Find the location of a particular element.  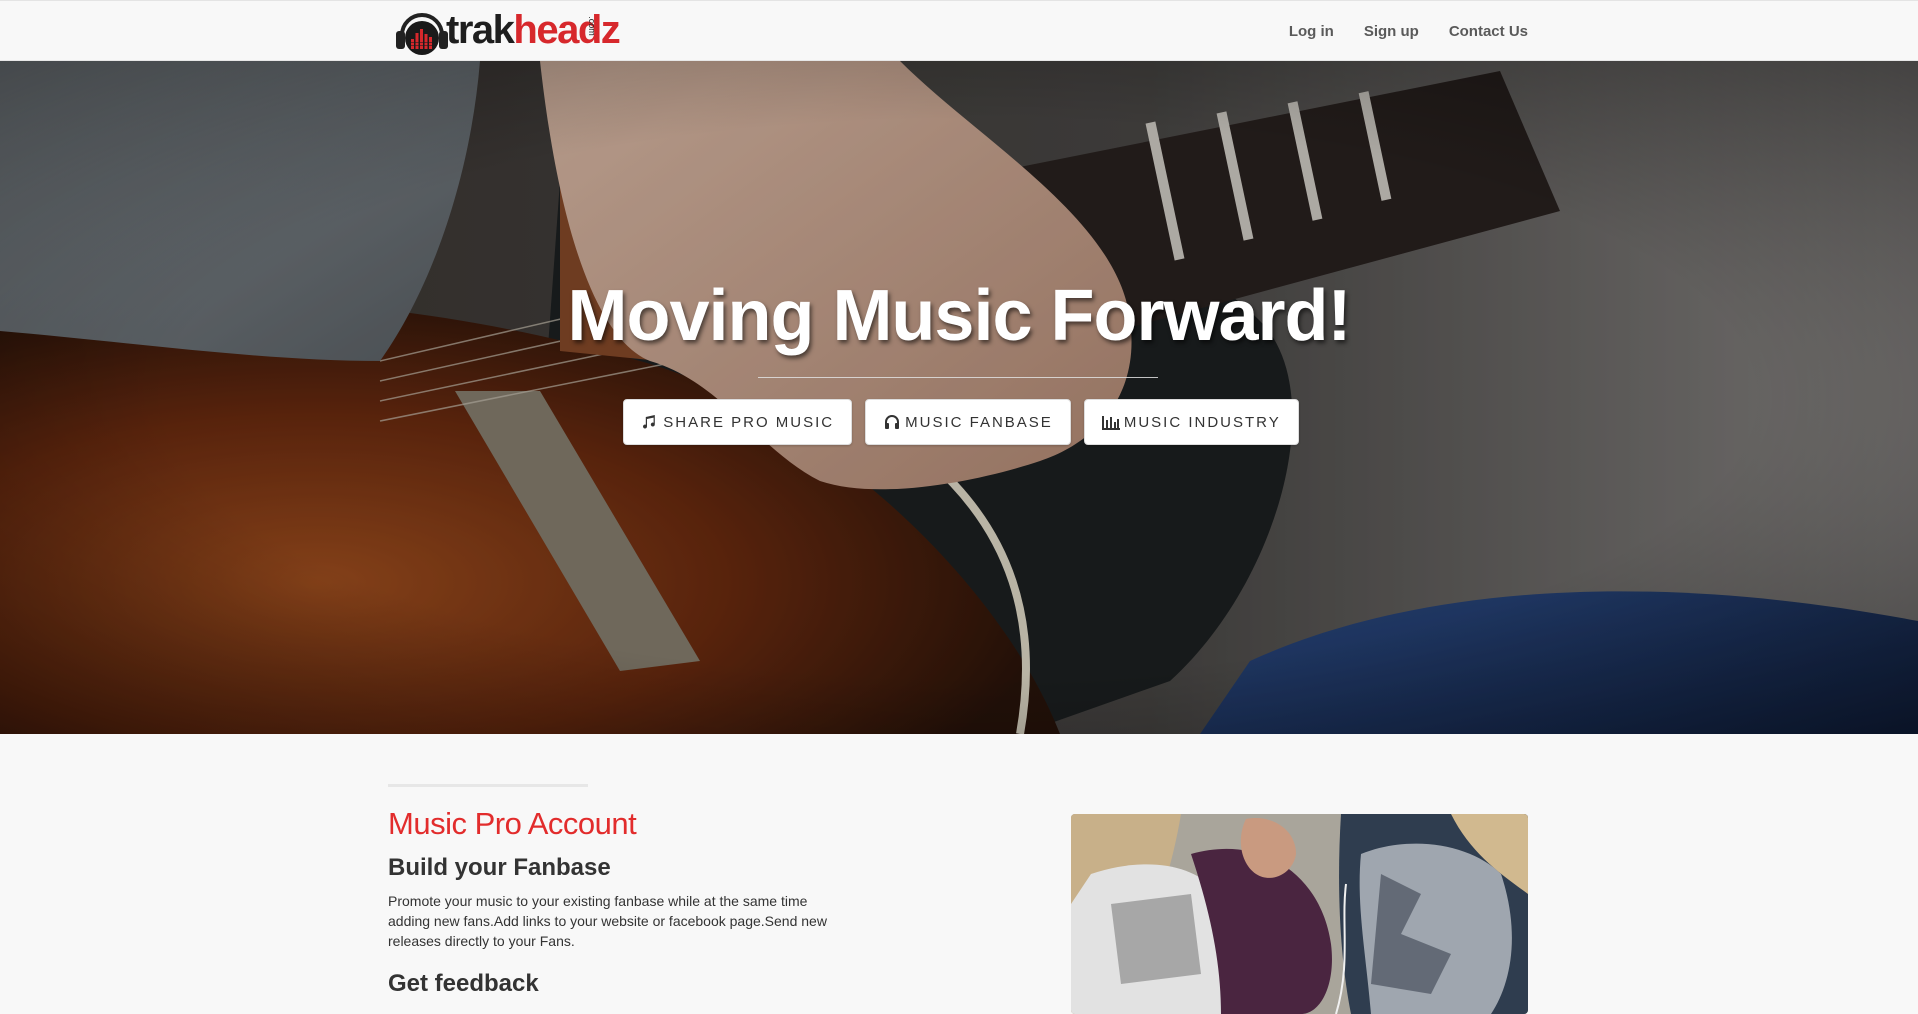

logo-suffix: .com is located at coordinates (591, 26).